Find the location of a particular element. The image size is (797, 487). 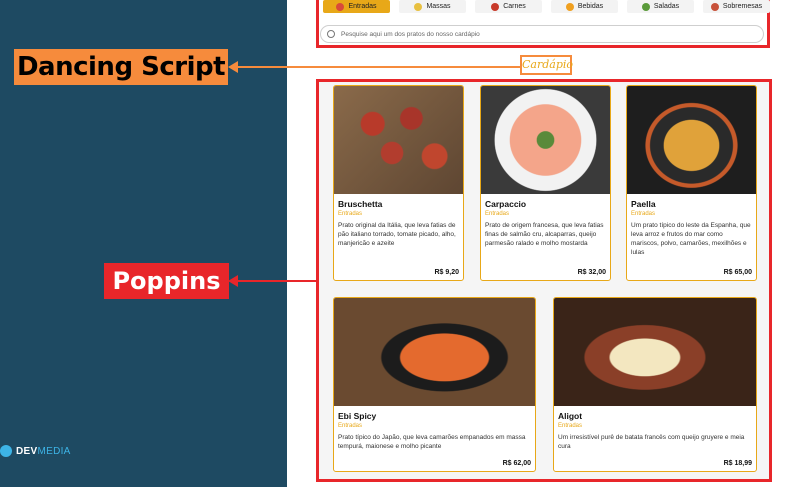

red-arrow is located at coordinates (274, 281).